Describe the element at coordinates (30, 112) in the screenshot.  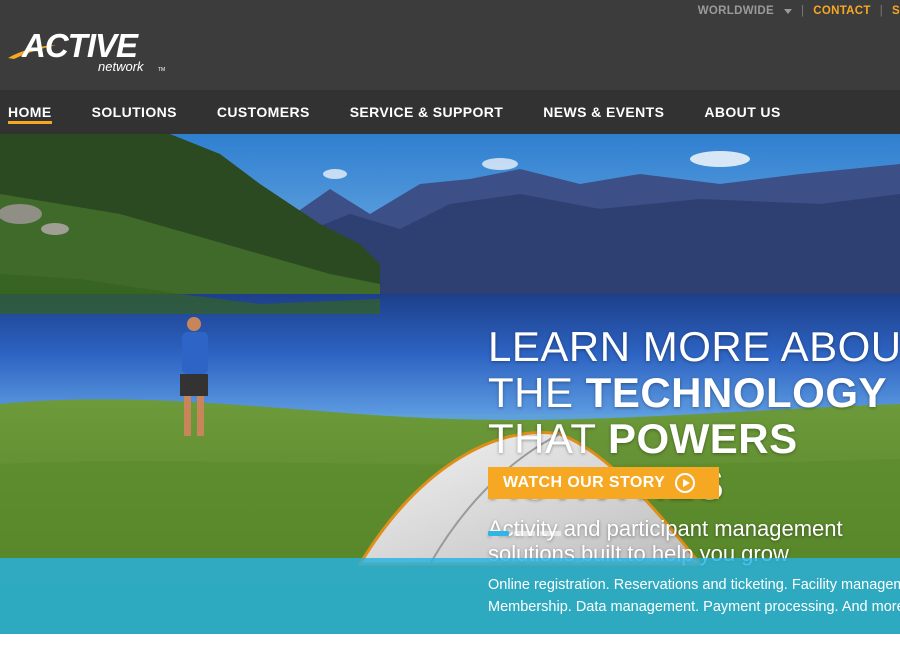
I see `nav-home: HOME` at that location.